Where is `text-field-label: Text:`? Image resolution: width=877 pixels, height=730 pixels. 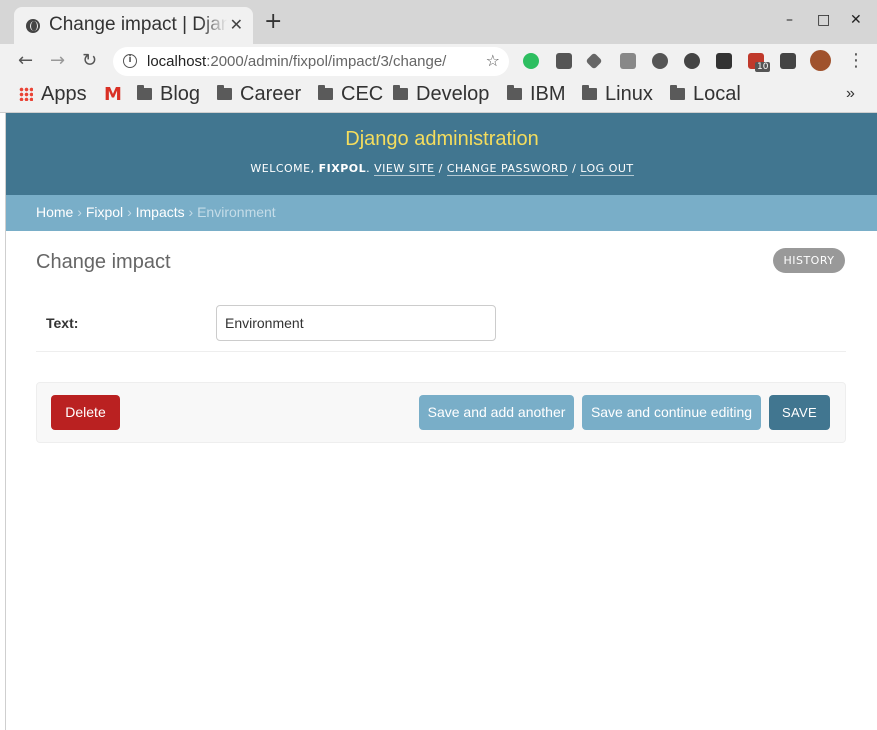
text-field-label: Text: is located at coordinates (62, 323).